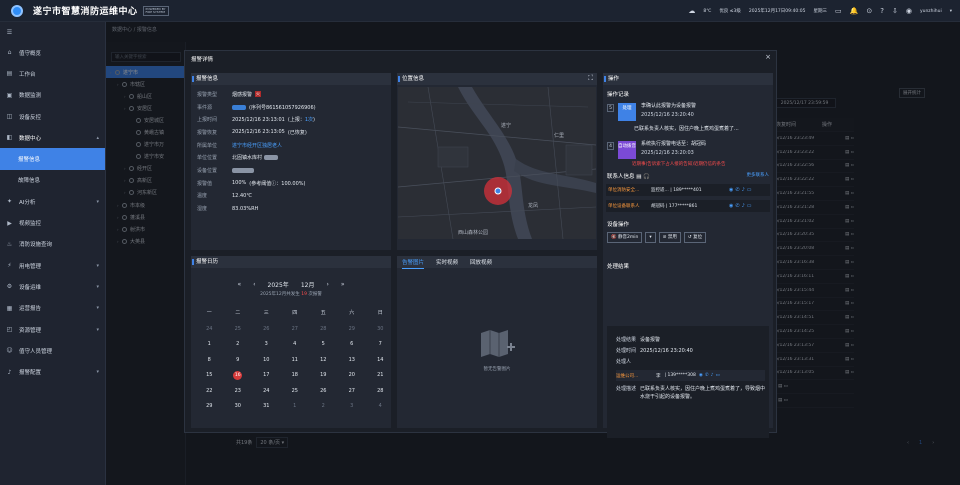 The width and height of the screenshot is (960, 485). I want to click on sidebar-item-control: ◫ 设备反控, so click(52, 116).